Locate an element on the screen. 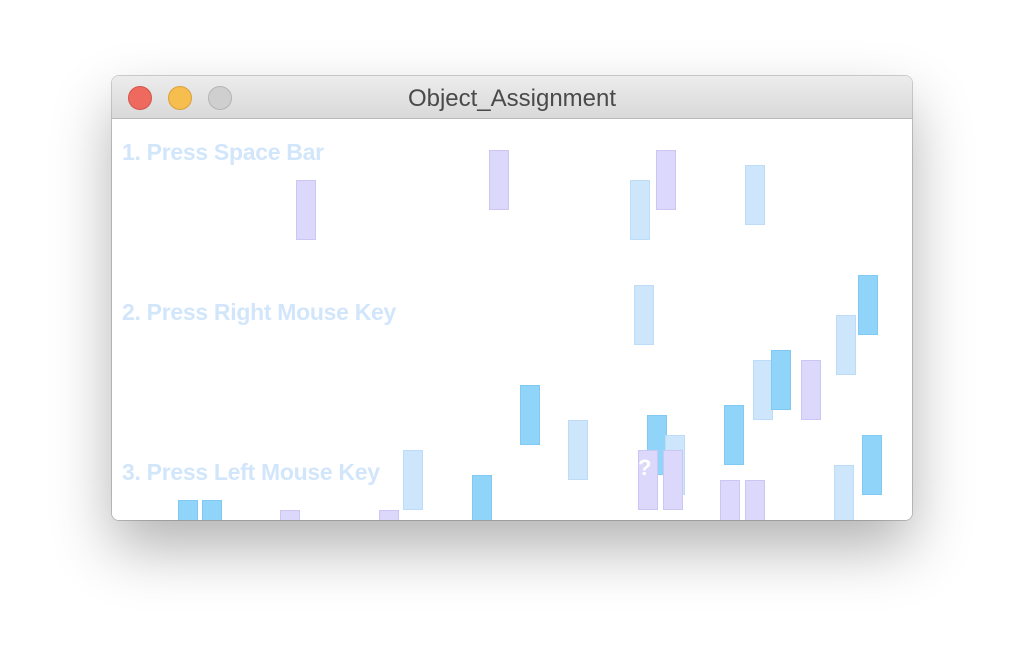  window-title: Object_Assignment is located at coordinates (512, 98).